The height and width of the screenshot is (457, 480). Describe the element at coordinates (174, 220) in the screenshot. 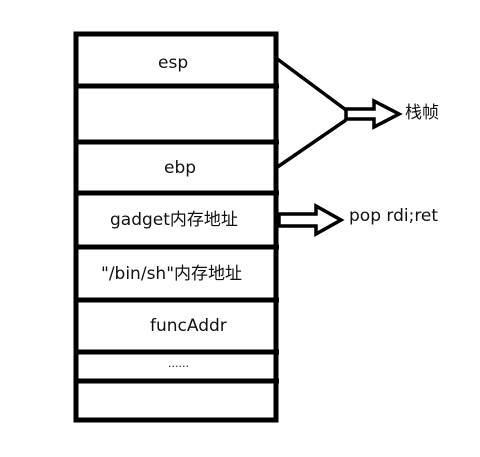

I see `cell-gadget-address-label: gadget内存地址` at that location.